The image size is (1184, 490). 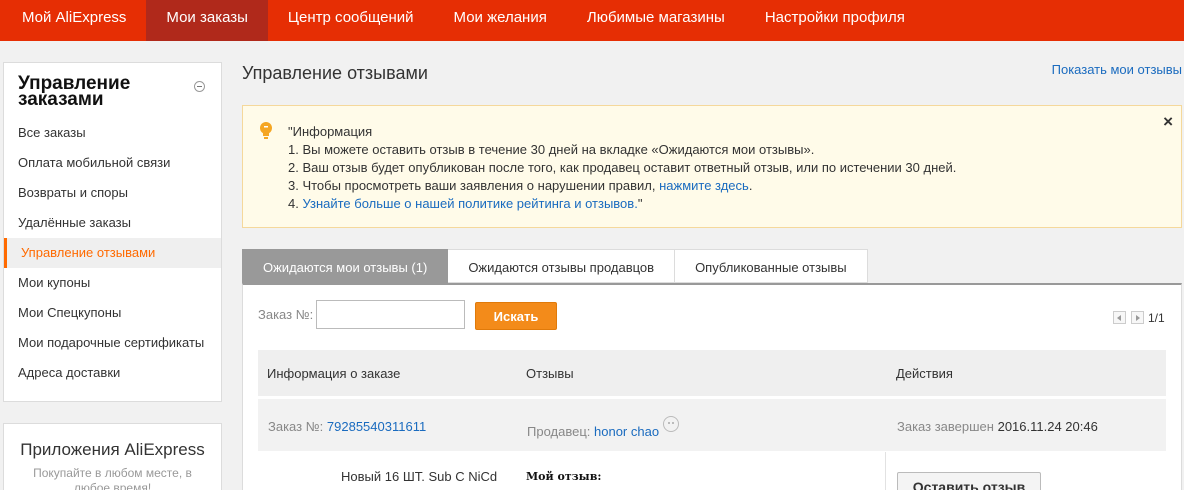 I want to click on order-number-cell: Заказ №: 79285540311611, so click(x=347, y=426).